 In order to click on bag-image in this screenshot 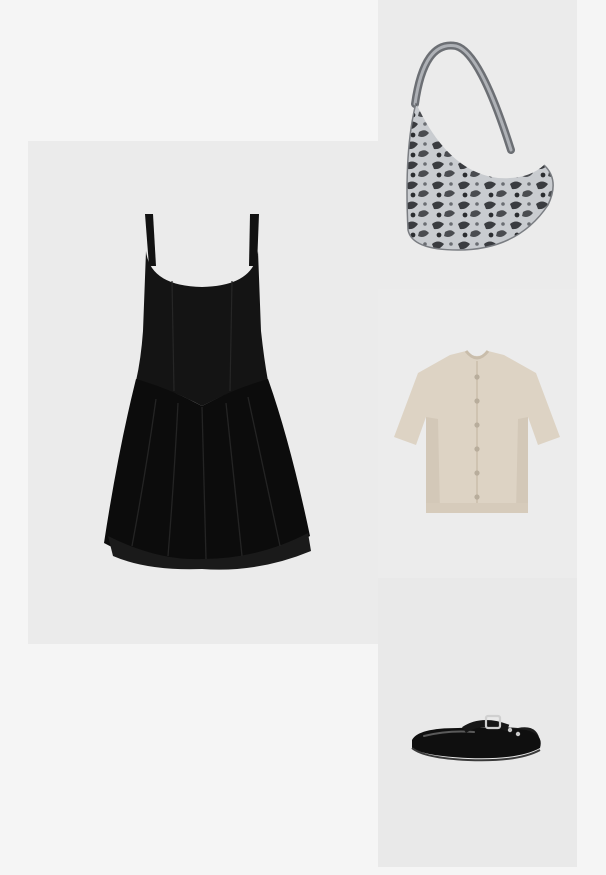, I will do `click(480, 146)`.